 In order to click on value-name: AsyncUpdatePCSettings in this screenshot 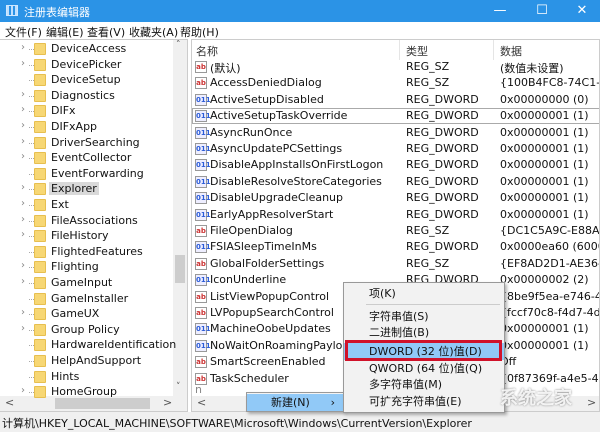, I will do `click(276, 148)`.